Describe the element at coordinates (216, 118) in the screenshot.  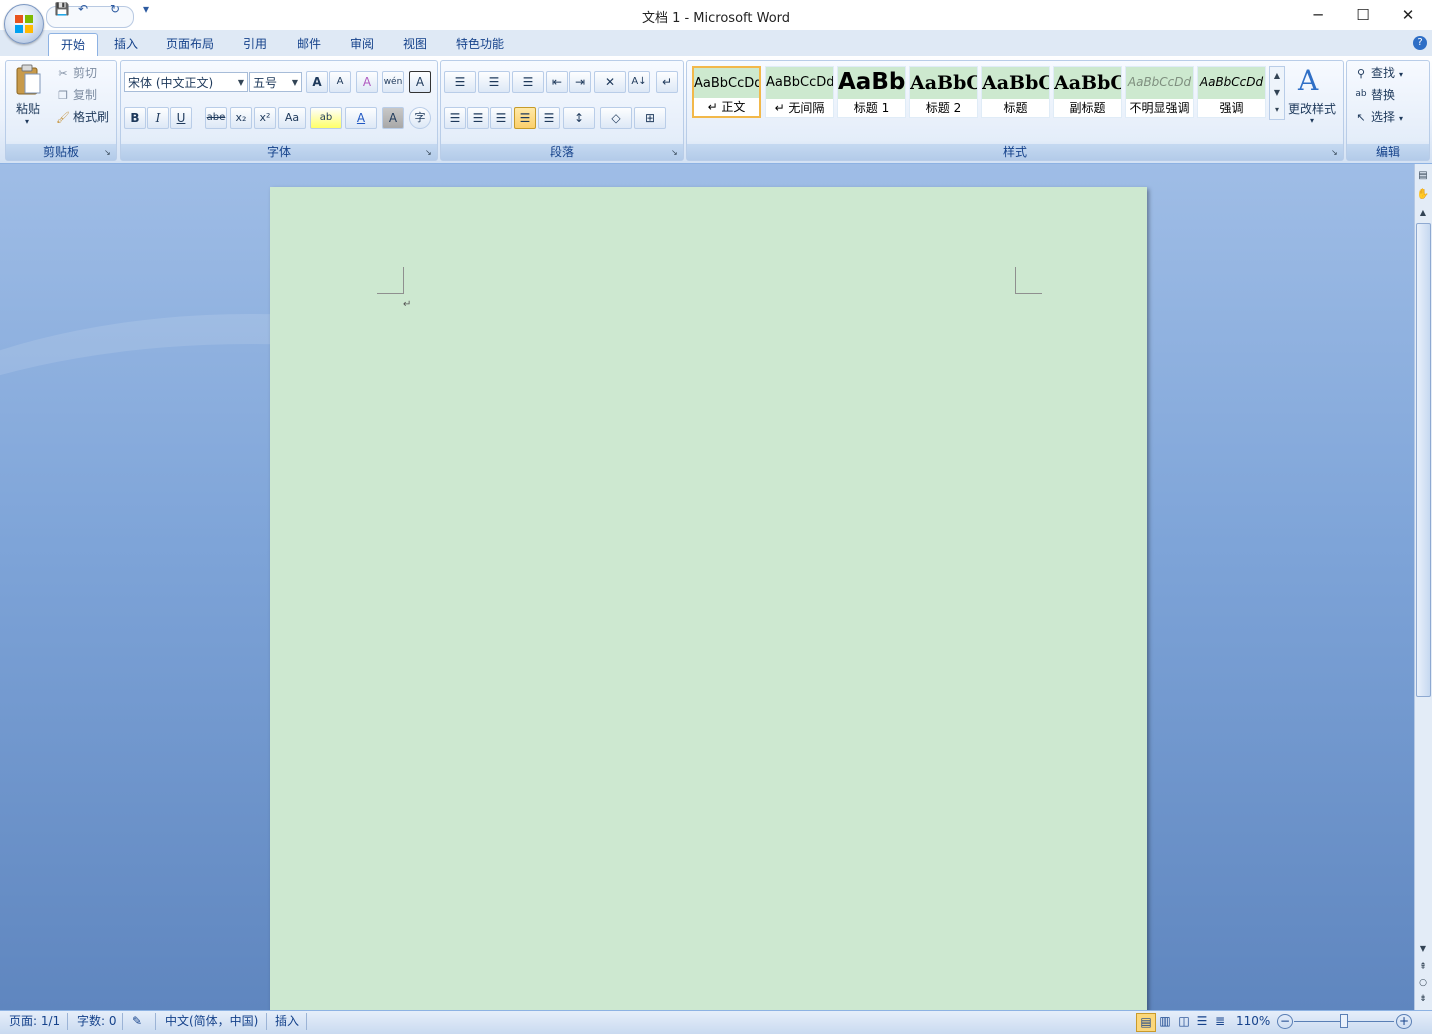
I see `strikethrough-button: abe` at that location.